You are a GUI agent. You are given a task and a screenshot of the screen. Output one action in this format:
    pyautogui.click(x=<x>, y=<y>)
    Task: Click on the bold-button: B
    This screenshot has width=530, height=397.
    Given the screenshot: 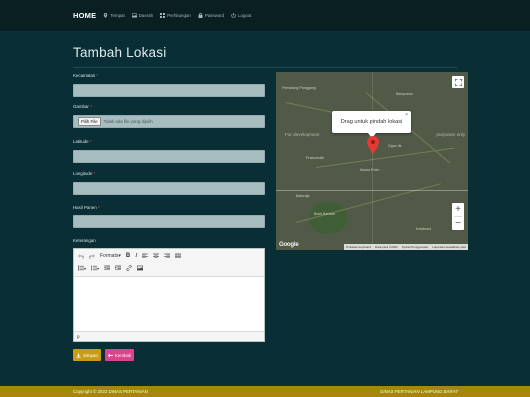 What is the action you would take?
    pyautogui.click(x=128, y=256)
    